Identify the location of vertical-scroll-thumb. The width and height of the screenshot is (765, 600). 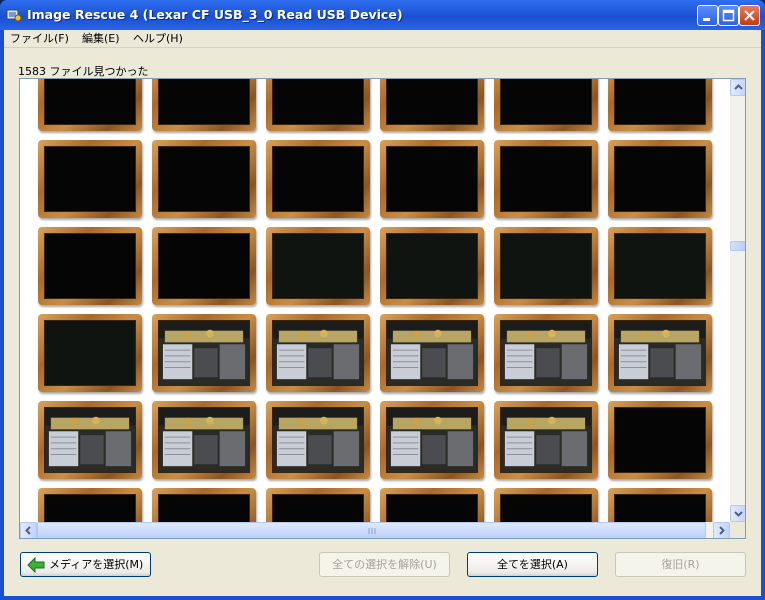
(737, 246).